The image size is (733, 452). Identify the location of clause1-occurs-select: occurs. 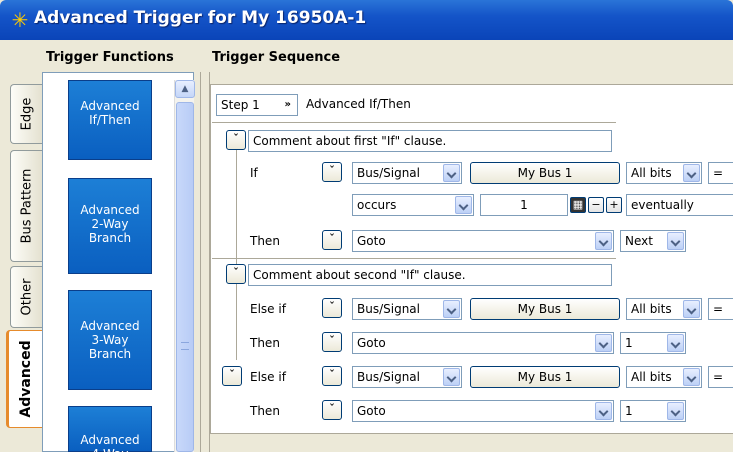
(413, 205).